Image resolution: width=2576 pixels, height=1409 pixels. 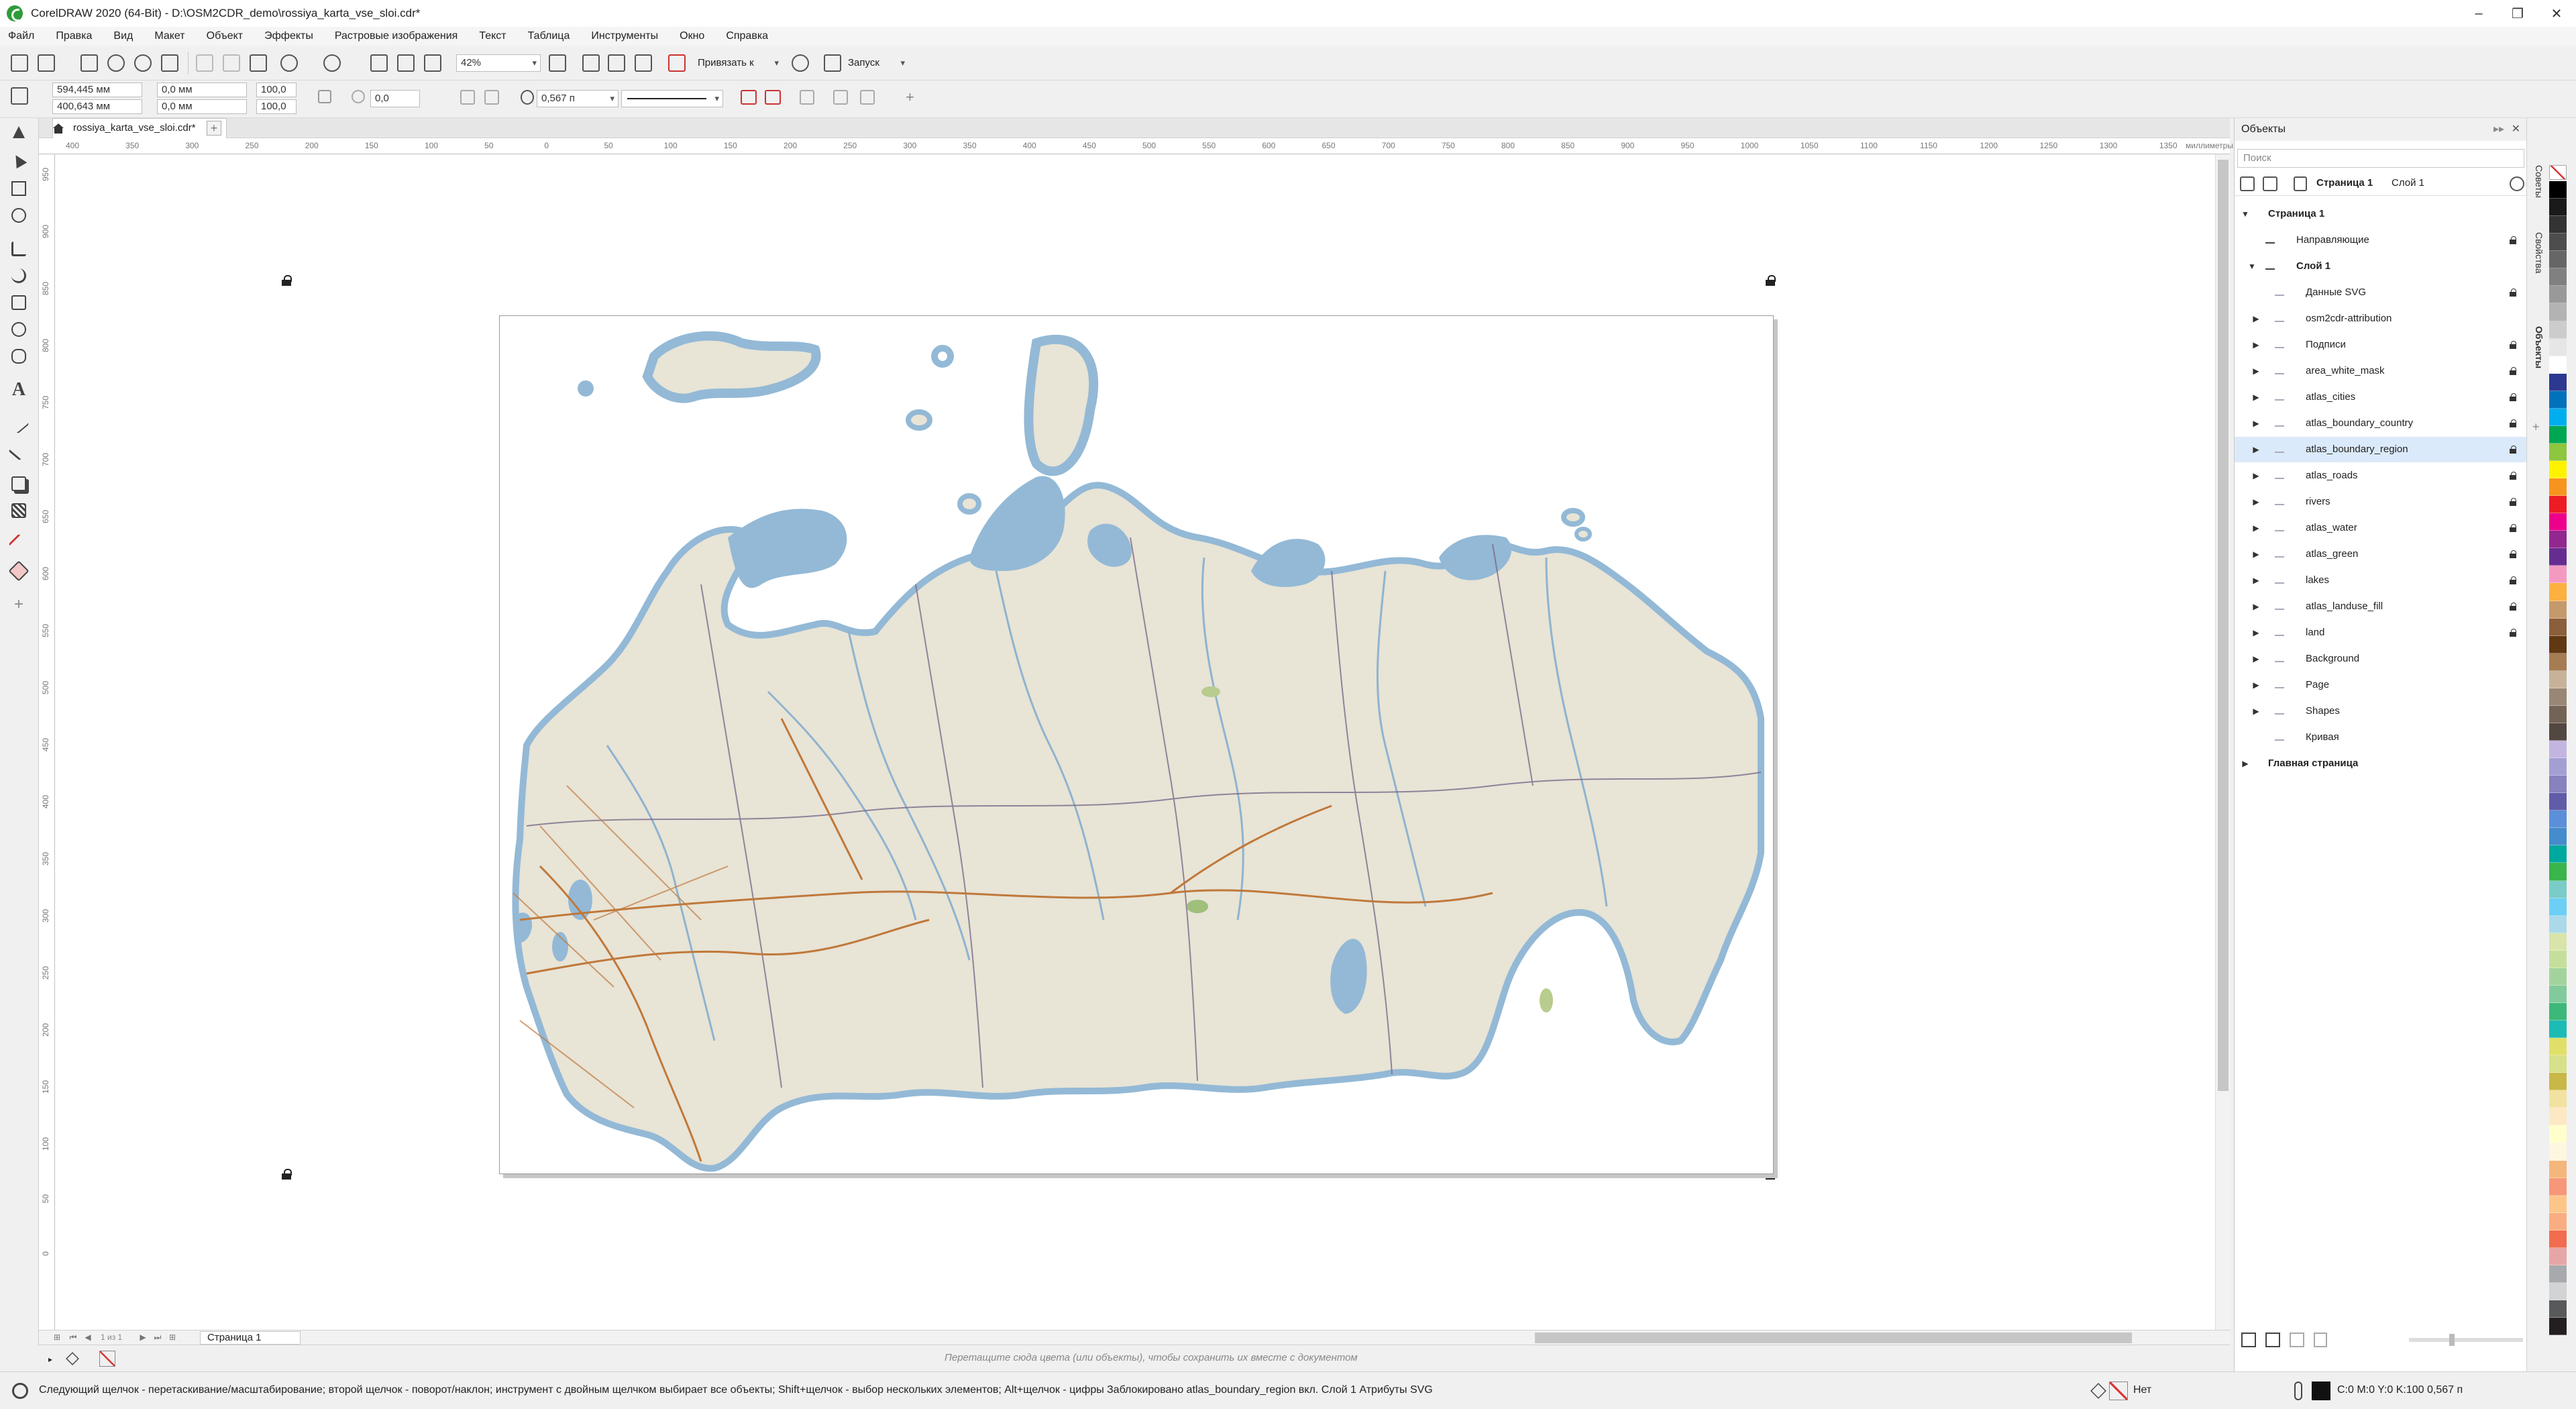 I want to click on snap-to-dropdown: Привязать к, so click(x=740, y=63).